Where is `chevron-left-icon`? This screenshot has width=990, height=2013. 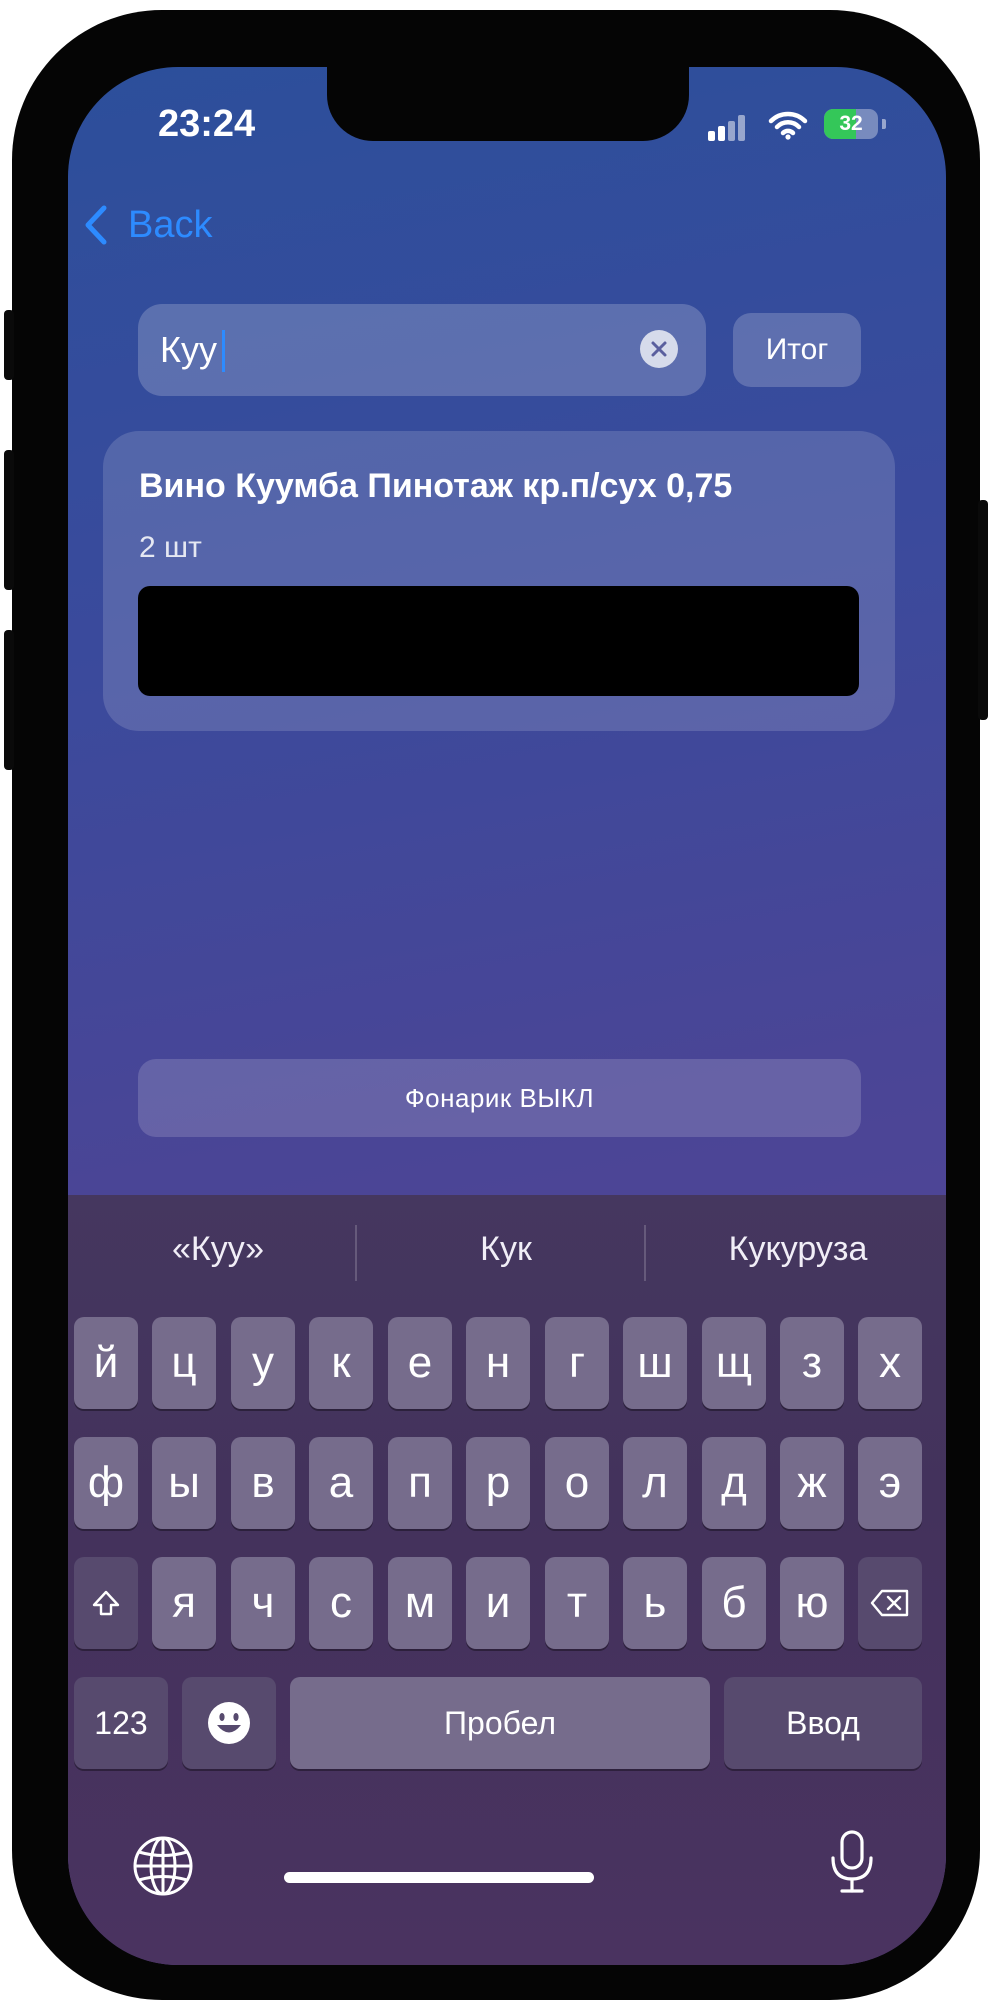 chevron-left-icon is located at coordinates (96, 225).